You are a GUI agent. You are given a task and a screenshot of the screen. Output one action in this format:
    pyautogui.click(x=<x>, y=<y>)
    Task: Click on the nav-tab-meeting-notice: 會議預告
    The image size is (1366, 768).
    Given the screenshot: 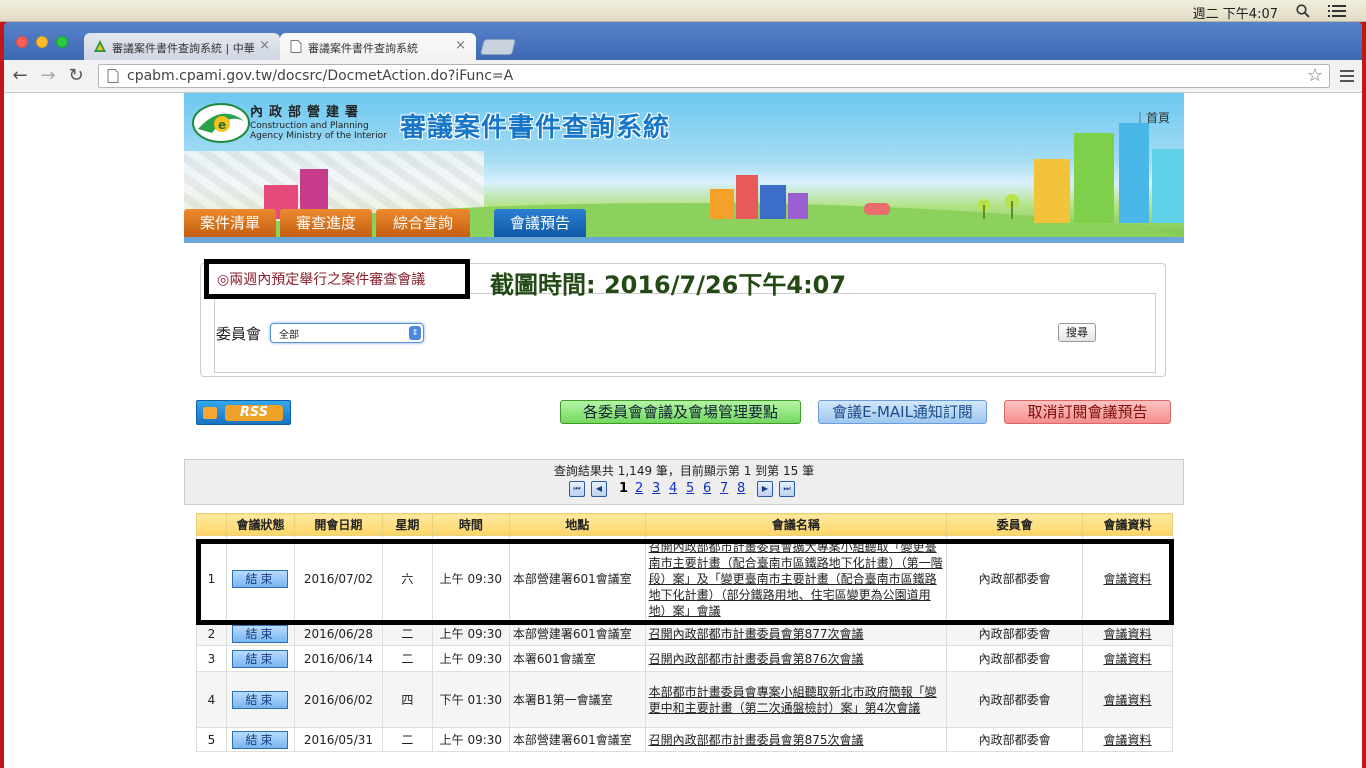 What is the action you would take?
    pyautogui.click(x=540, y=223)
    